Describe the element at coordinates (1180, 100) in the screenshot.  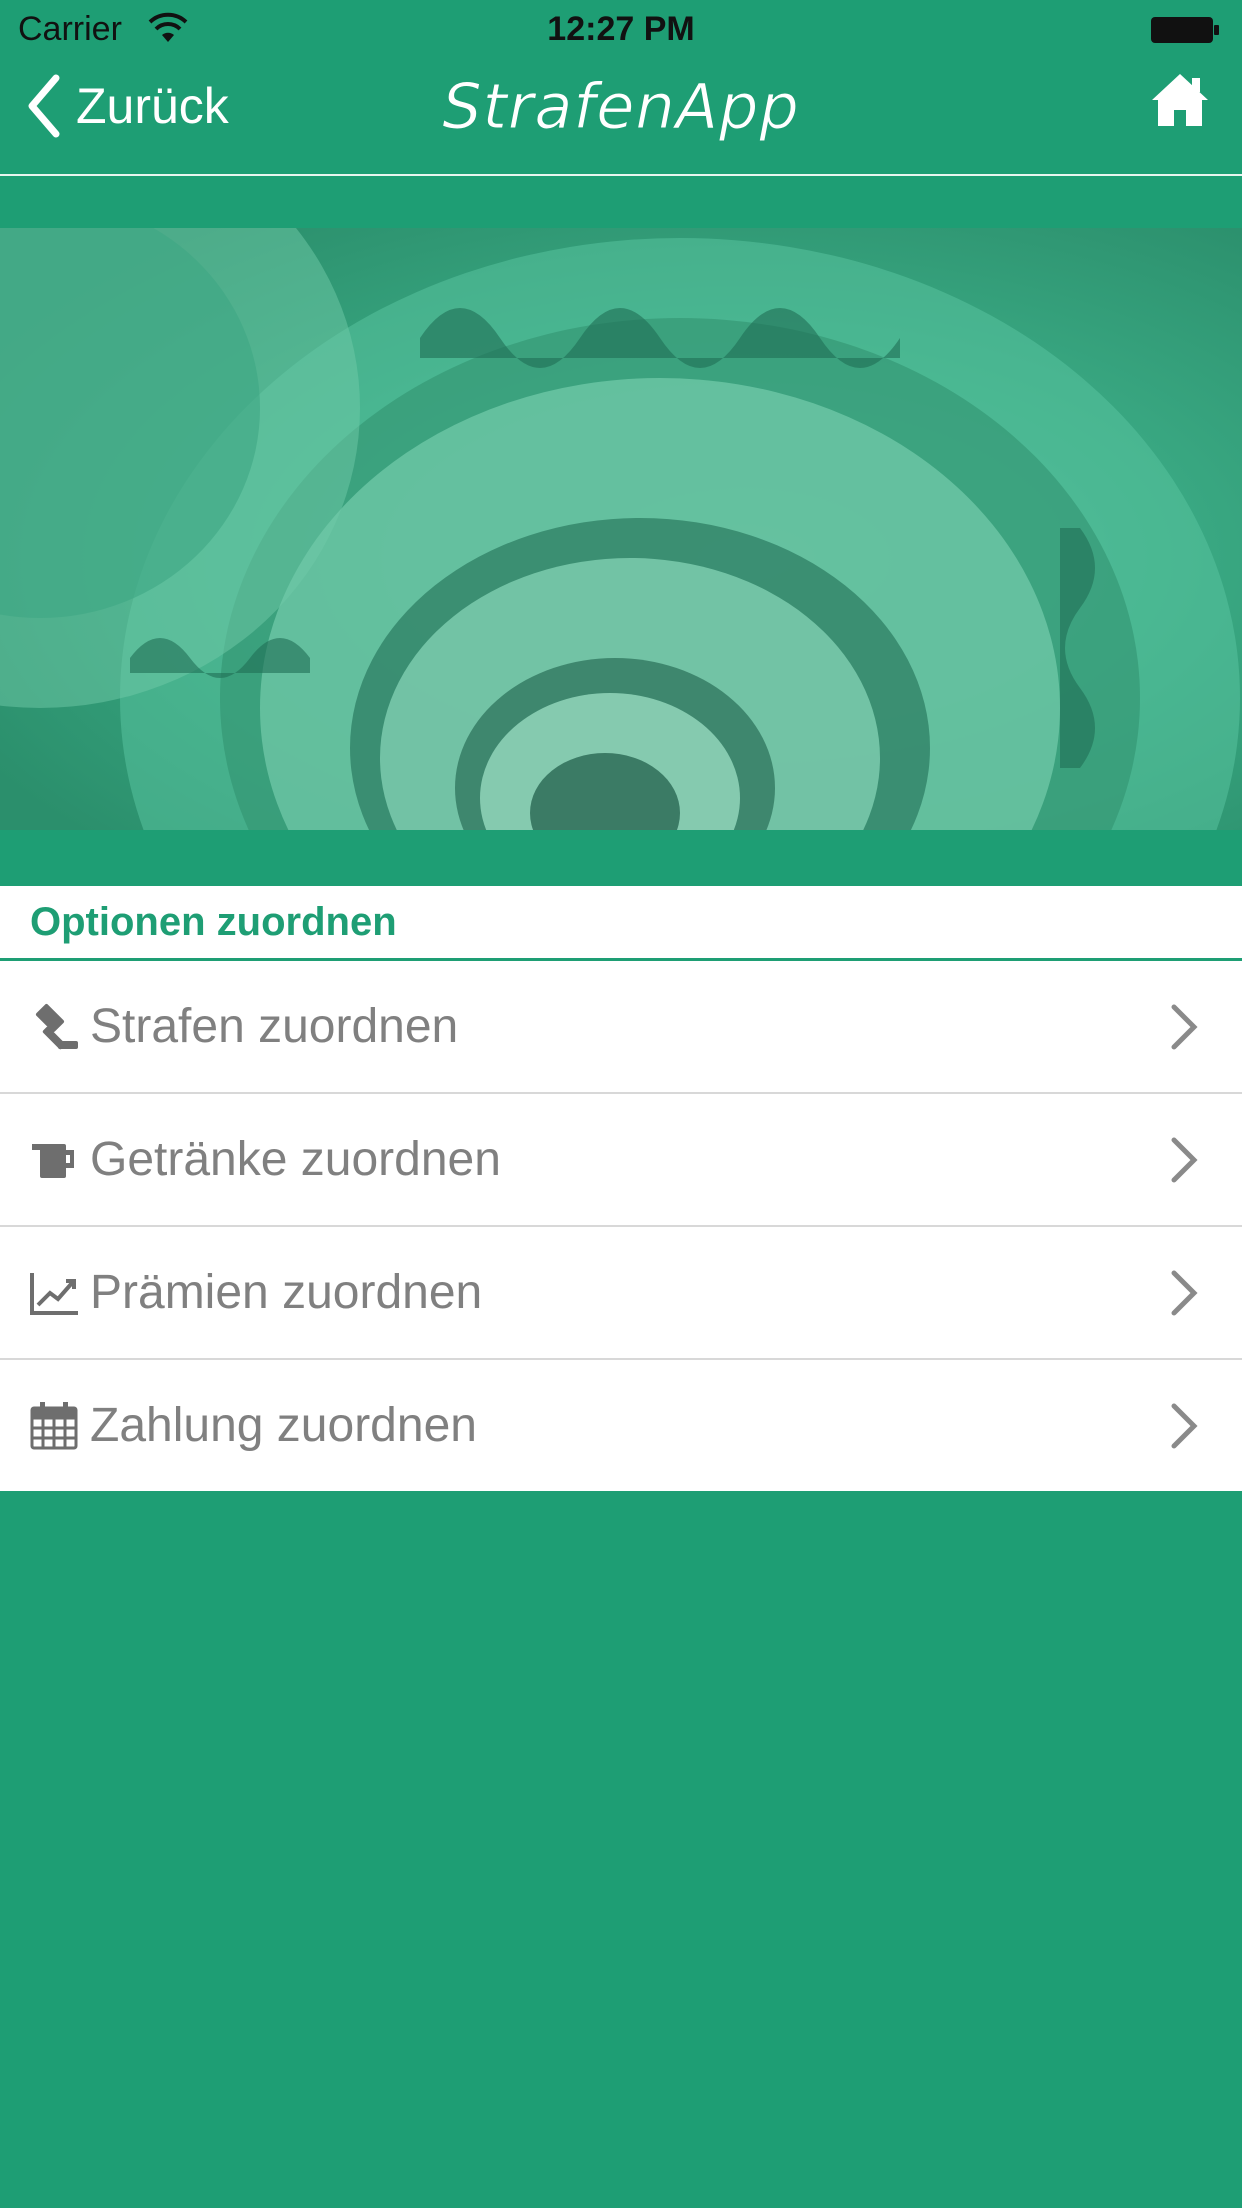
I see `home-icon` at that location.